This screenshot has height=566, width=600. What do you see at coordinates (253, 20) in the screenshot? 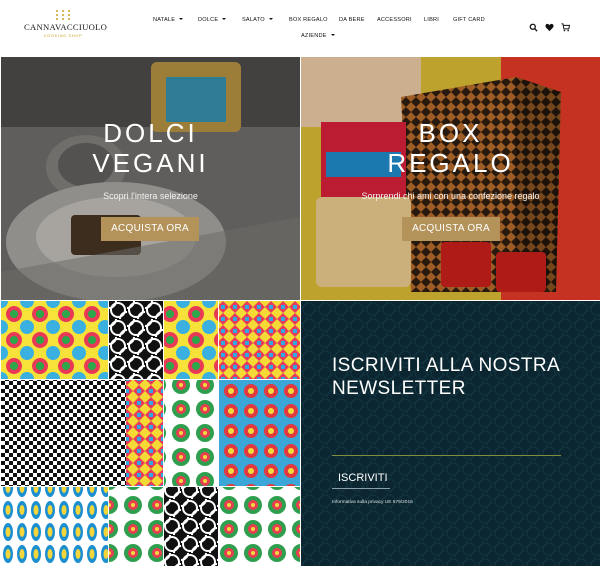
I see `nav-label: SALATO` at bounding box center [253, 20].